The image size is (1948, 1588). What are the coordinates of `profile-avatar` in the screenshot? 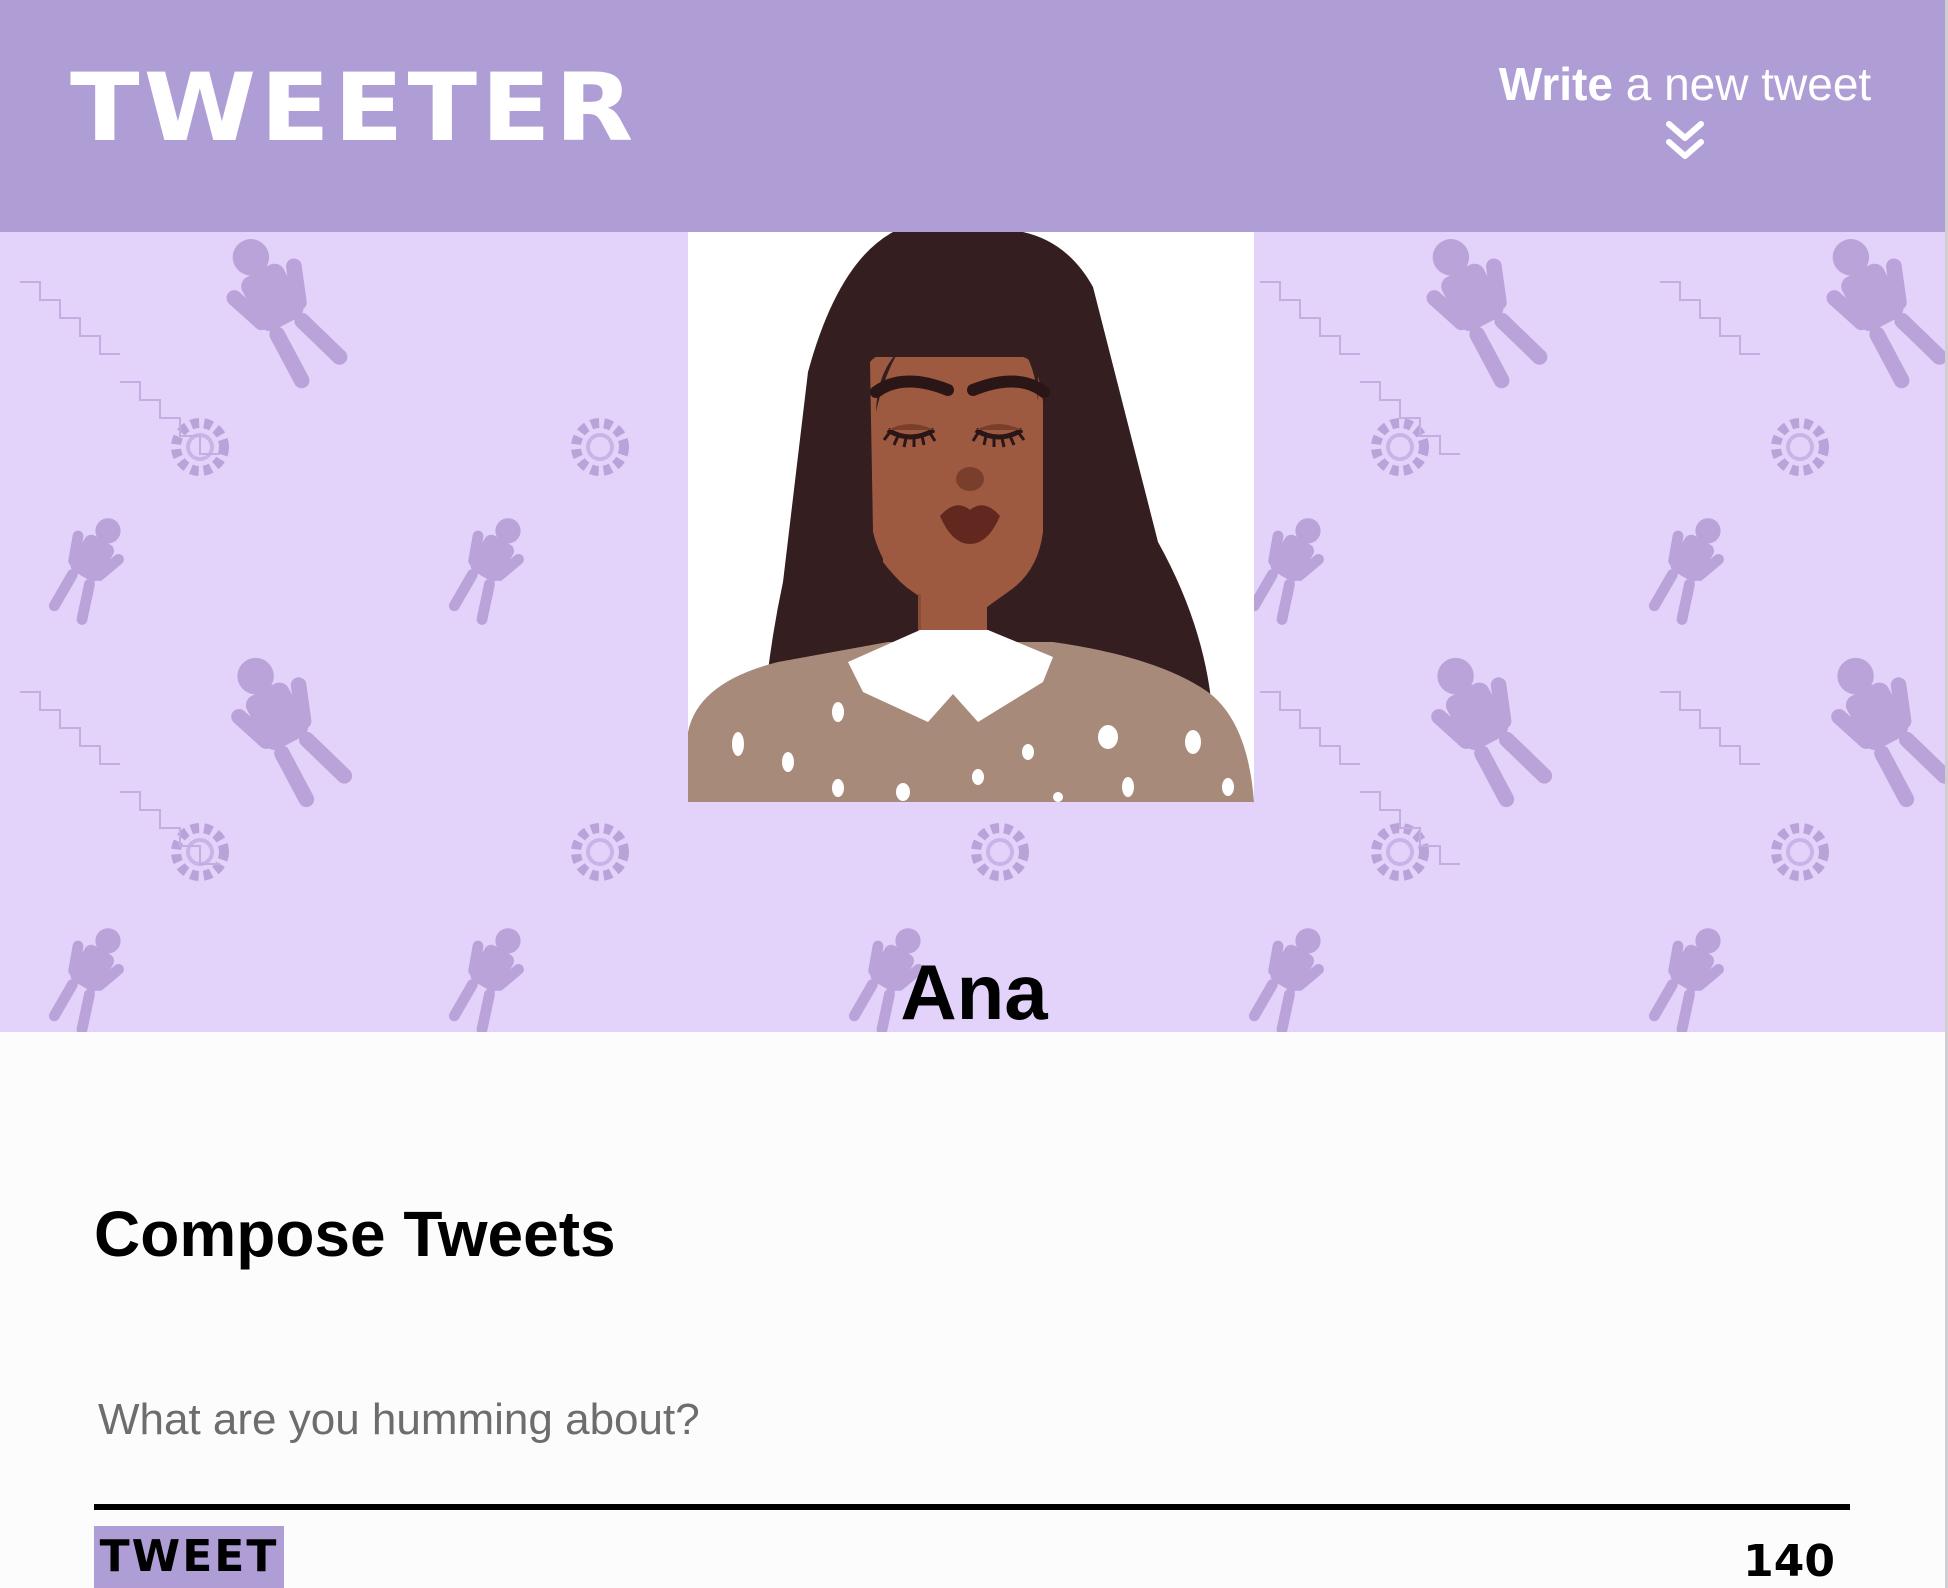 It's located at (971, 517).